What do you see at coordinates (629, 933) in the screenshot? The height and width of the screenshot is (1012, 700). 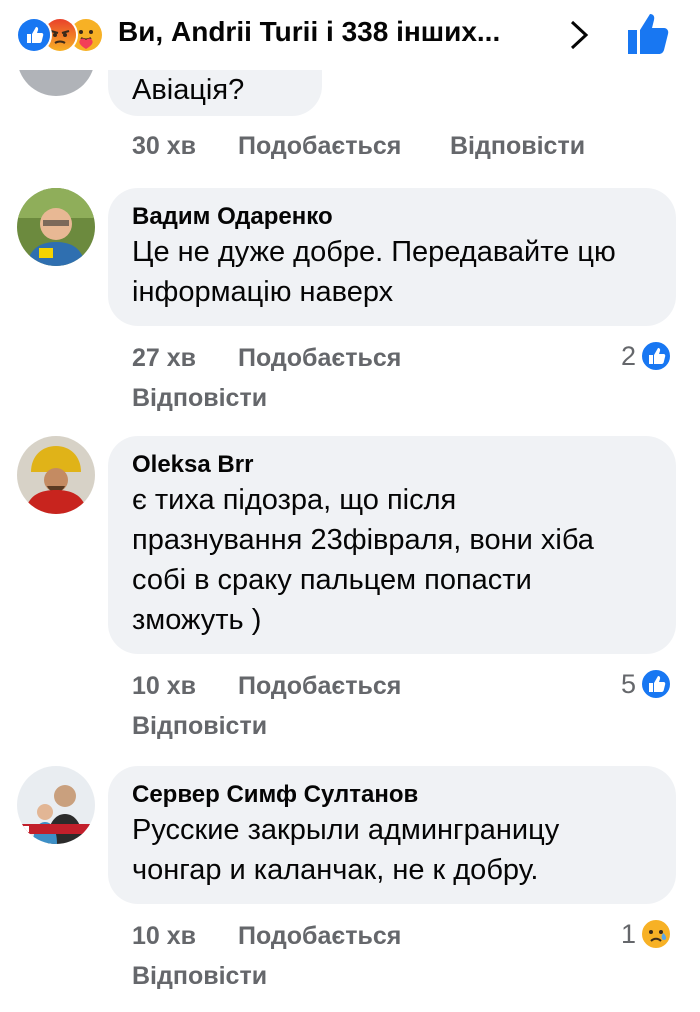 I see `reaction-count-value: 1` at bounding box center [629, 933].